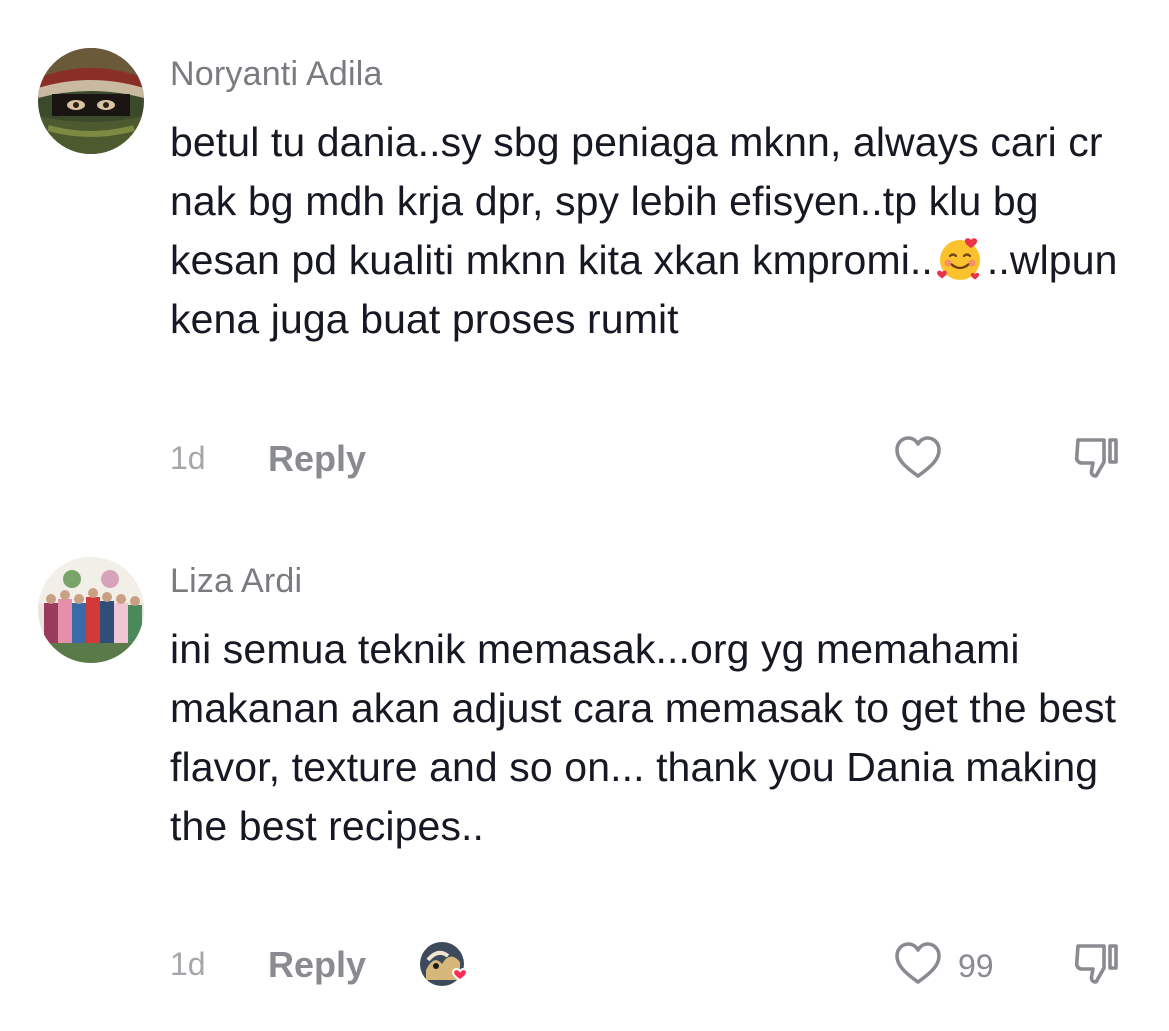  What do you see at coordinates (958, 259) in the screenshot?
I see `smiling-face-with-hearts-icon` at bounding box center [958, 259].